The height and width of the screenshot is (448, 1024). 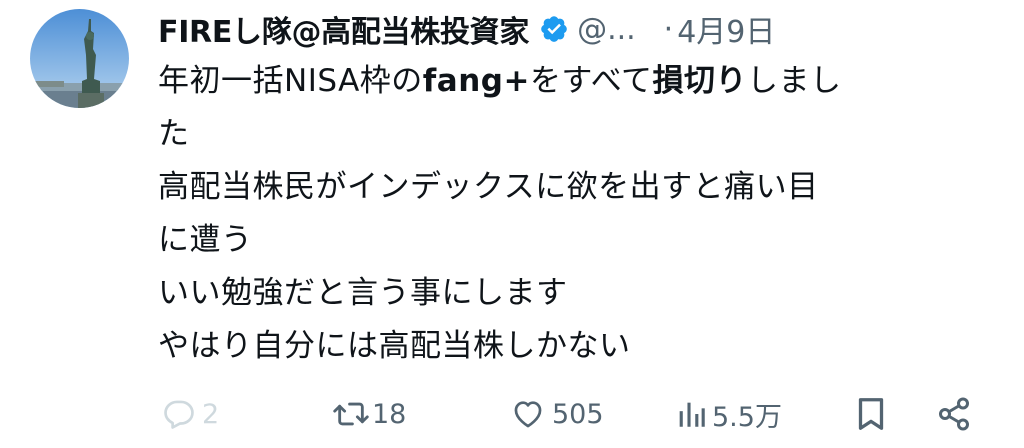 What do you see at coordinates (363, 293) in the screenshot?
I see `tweet-text-span: いい勉強だと言う事にします` at bounding box center [363, 293].